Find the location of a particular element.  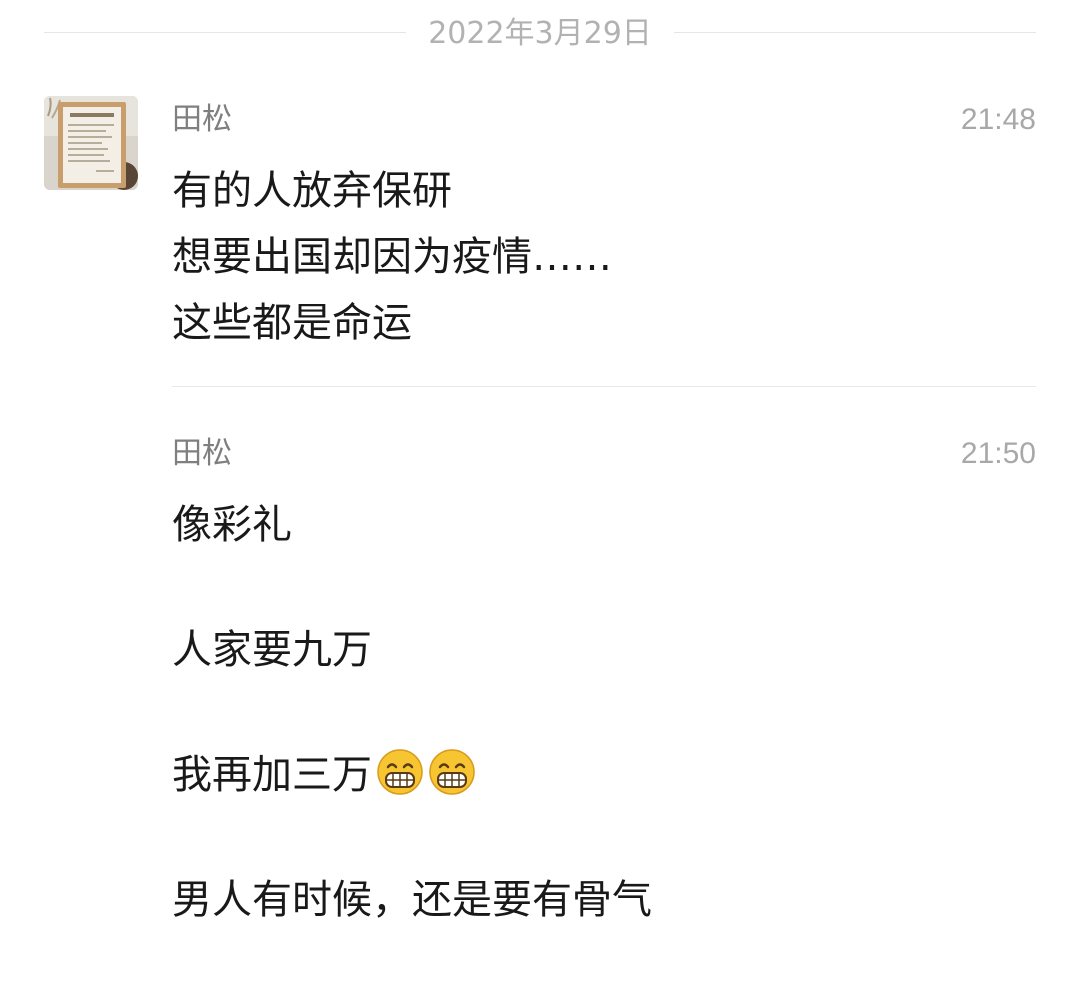

date-divider: 2022年3月29日 is located at coordinates (540, 35).